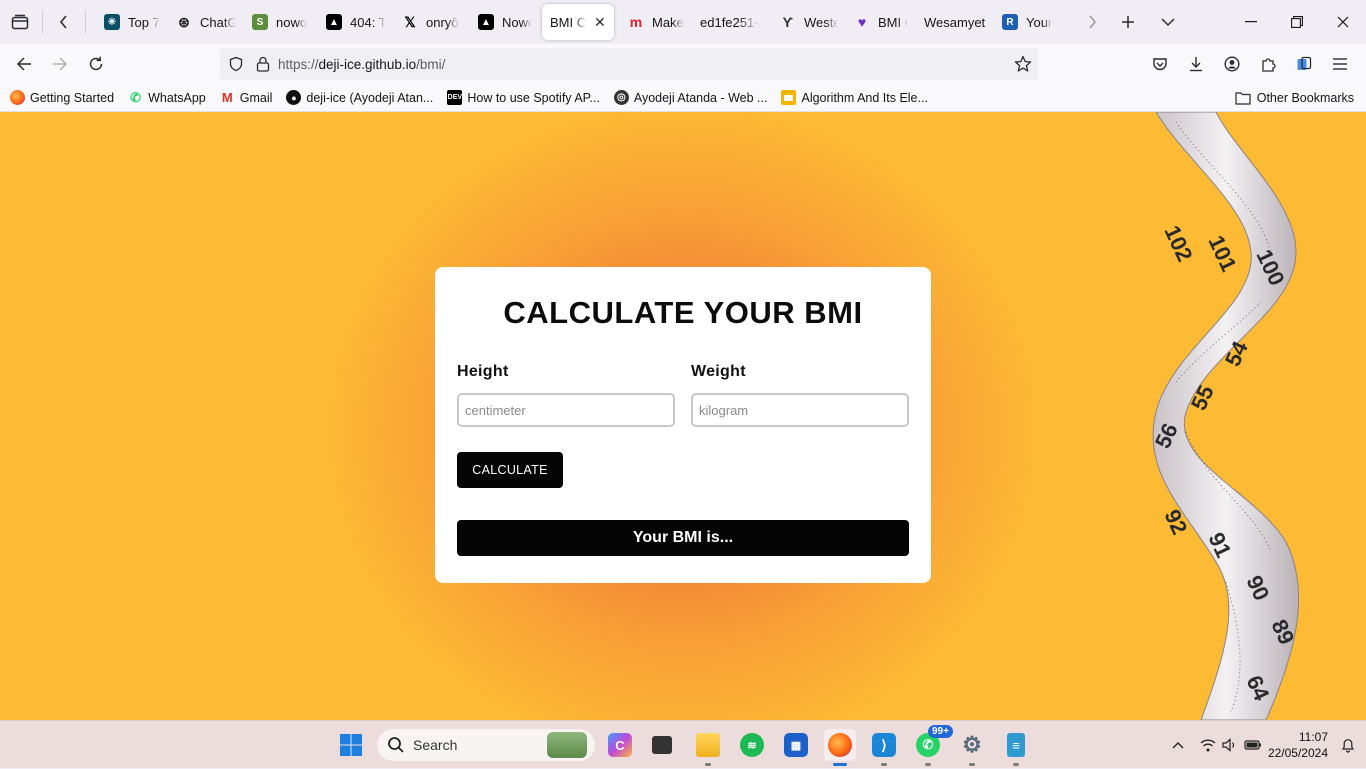  I want to click on url-domain: deji-ice.github.io, so click(367, 64).